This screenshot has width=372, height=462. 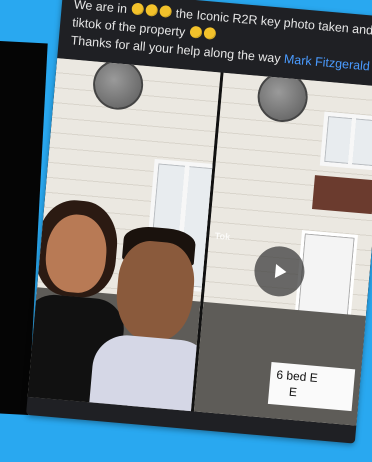 What do you see at coordinates (311, 387) in the screenshot?
I see `property-label: 6 bed E E` at bounding box center [311, 387].